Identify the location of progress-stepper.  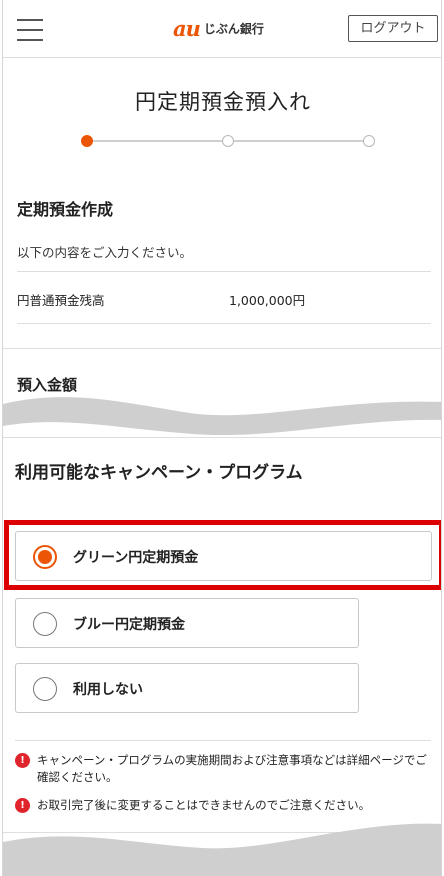
(228, 142).